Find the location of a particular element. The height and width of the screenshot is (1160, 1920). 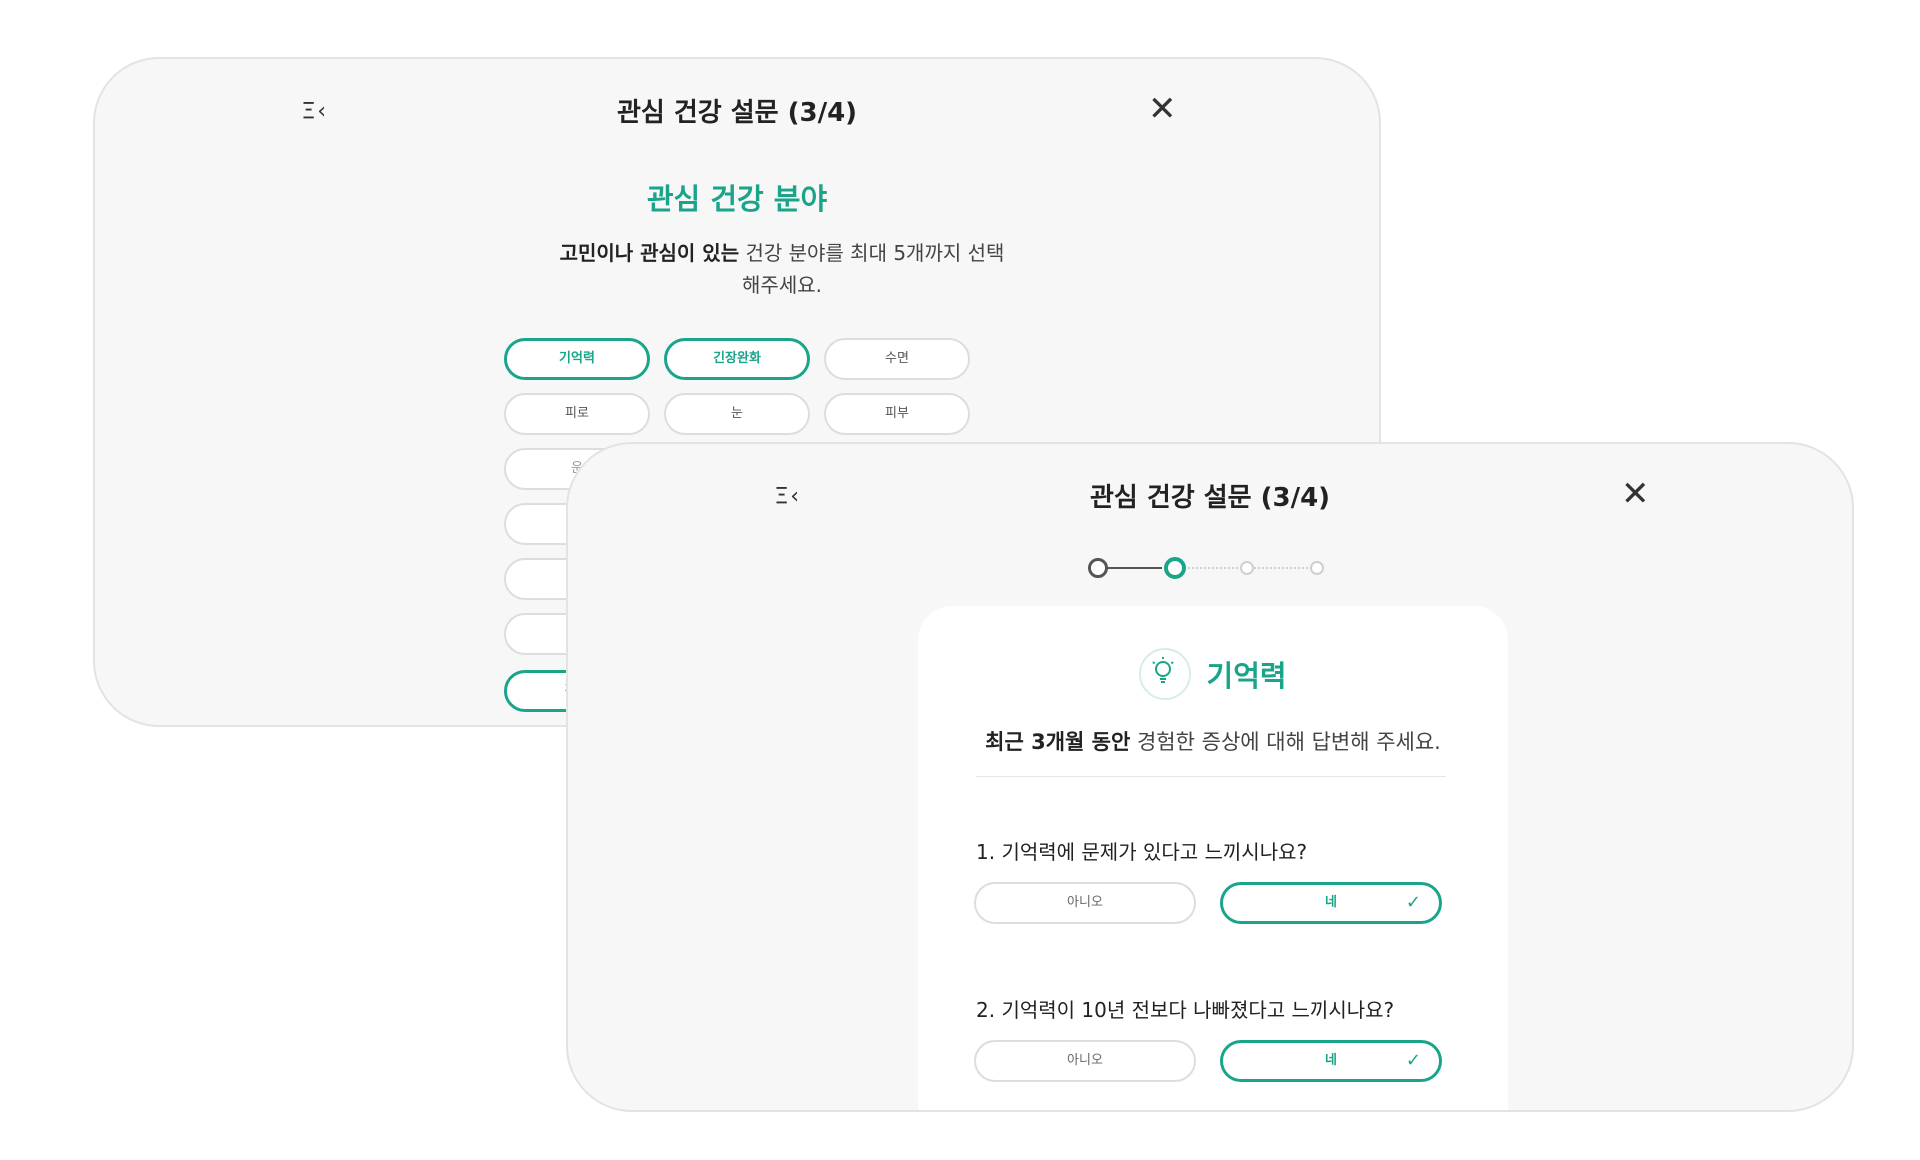

question-1-text: 1. 기억력에 문제가 있다고 느끼시나요? is located at coordinates (1142, 852).